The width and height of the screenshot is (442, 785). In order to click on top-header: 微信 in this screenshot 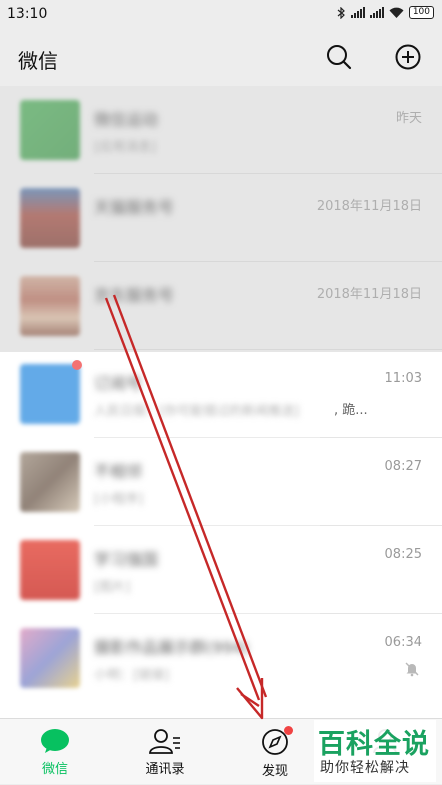, I will do `click(221, 58)`.